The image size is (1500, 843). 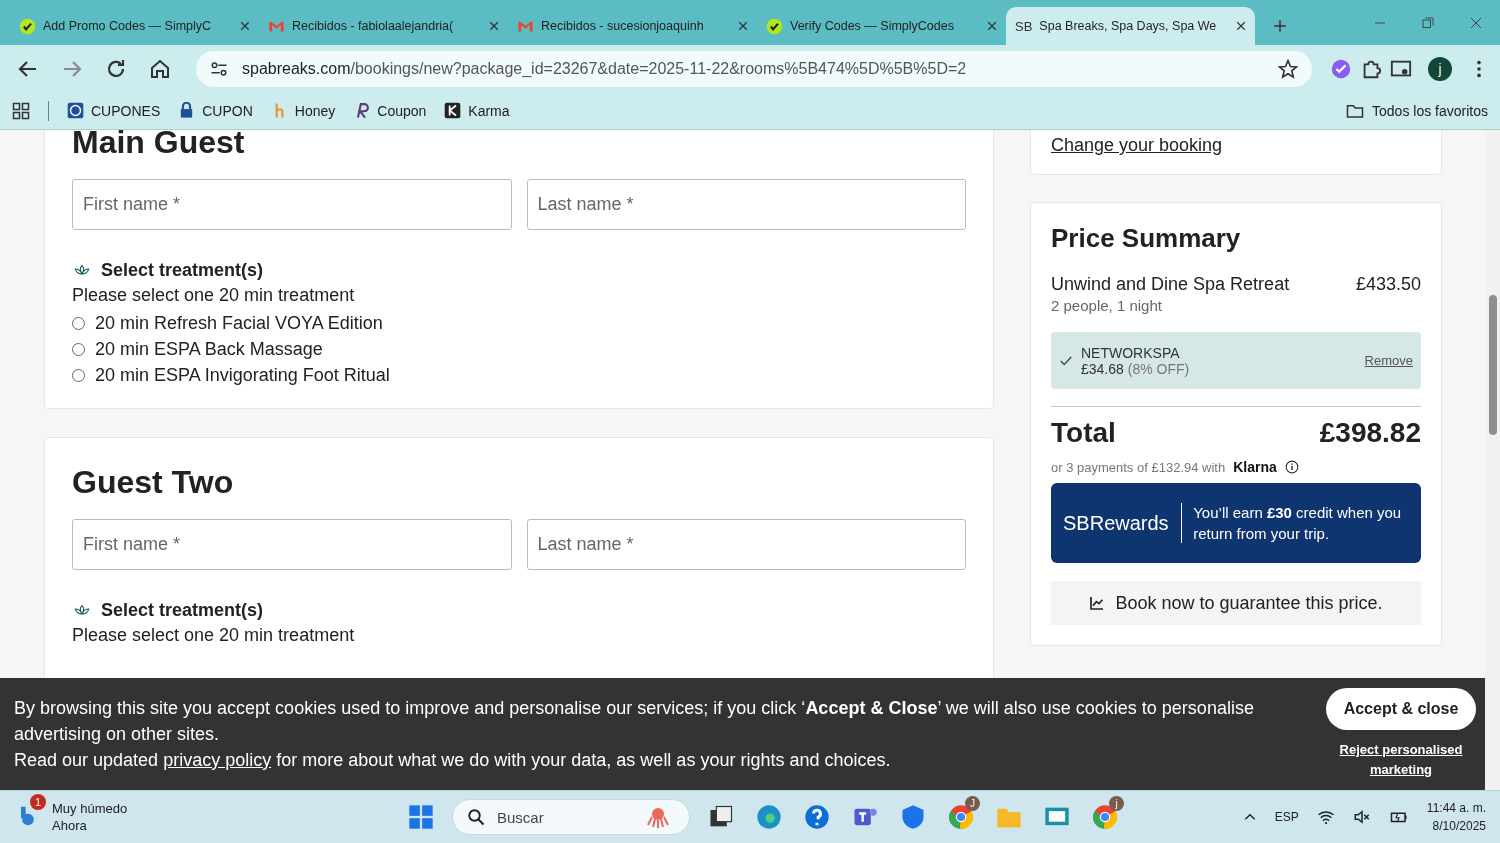 What do you see at coordinates (1286, 817) in the screenshot?
I see `language-indicator: ESP` at bounding box center [1286, 817].